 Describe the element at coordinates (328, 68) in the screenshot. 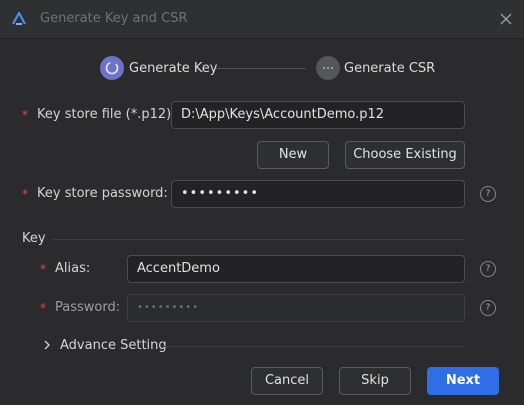

I see `step-2-pending-icon` at that location.